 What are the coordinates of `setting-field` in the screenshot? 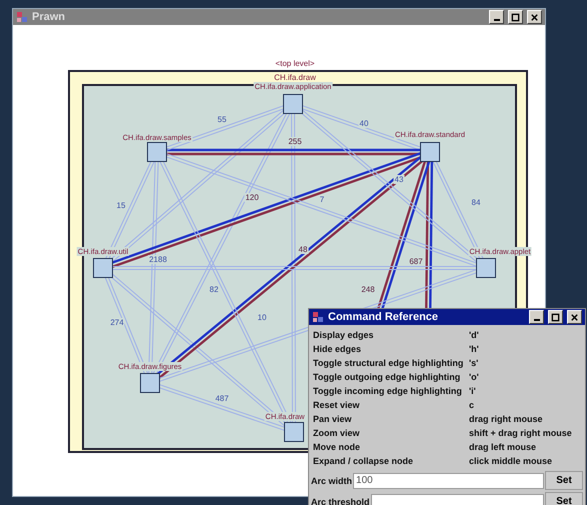 It's located at (457, 499).